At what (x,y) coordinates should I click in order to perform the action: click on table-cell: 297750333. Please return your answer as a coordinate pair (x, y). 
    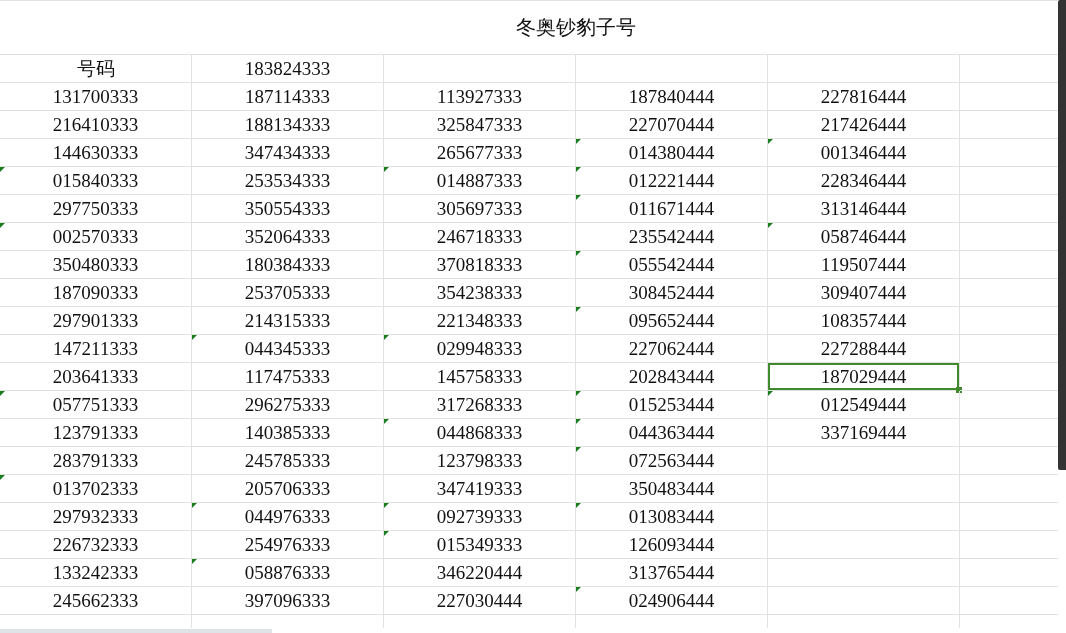
    Looking at the image, I should click on (96, 209).